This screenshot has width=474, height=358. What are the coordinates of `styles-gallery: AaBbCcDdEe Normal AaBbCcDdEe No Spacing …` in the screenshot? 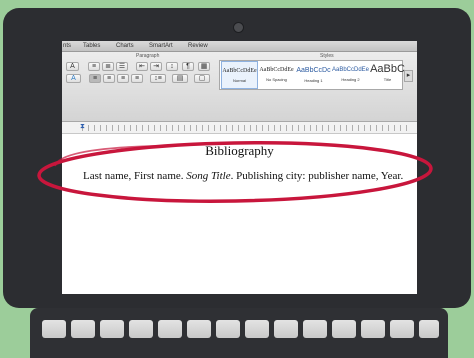 It's located at (312, 75).